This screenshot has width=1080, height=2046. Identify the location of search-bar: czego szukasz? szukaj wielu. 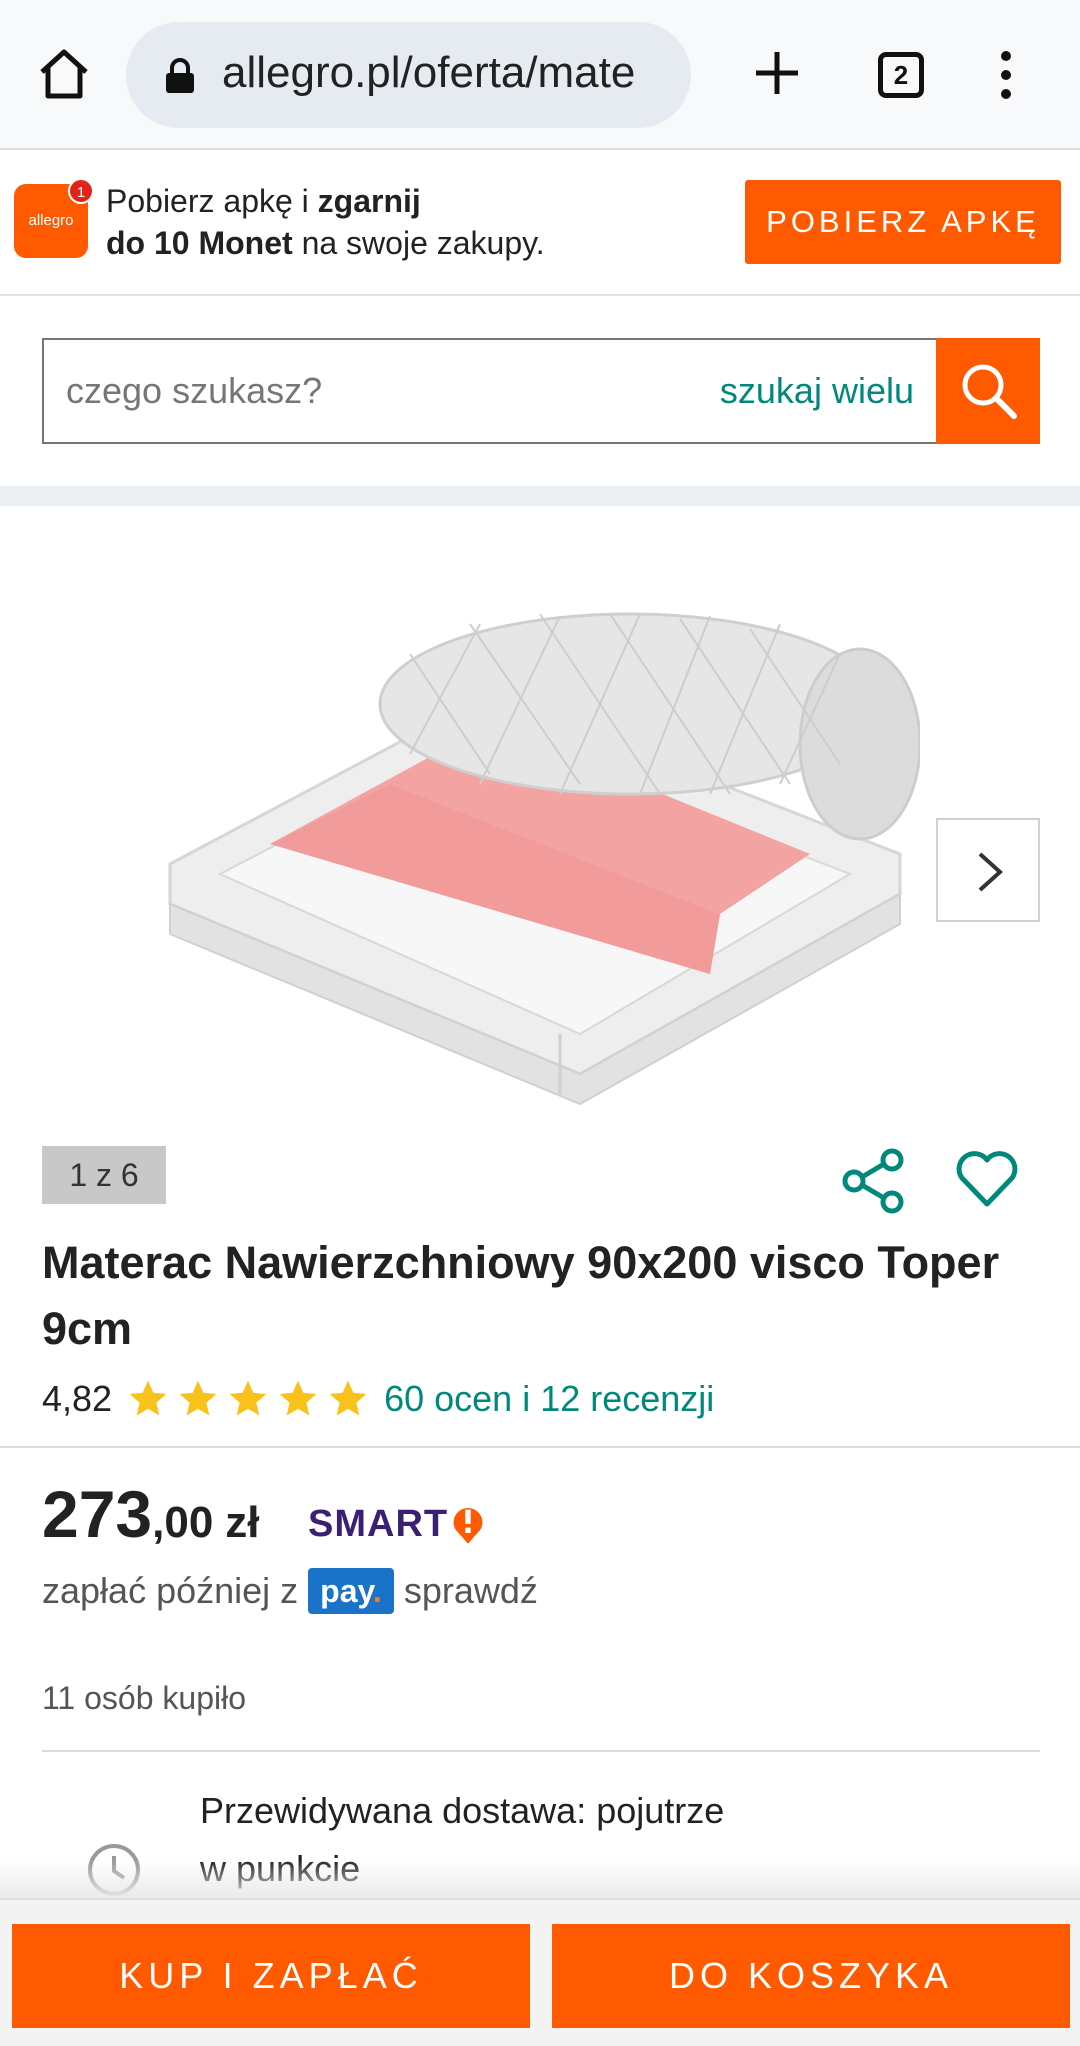
(541, 391).